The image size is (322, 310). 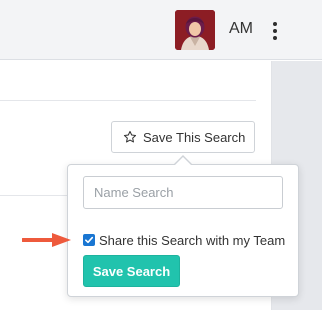 What do you see at coordinates (241, 29) in the screenshot?
I see `user-initials: AM` at bounding box center [241, 29].